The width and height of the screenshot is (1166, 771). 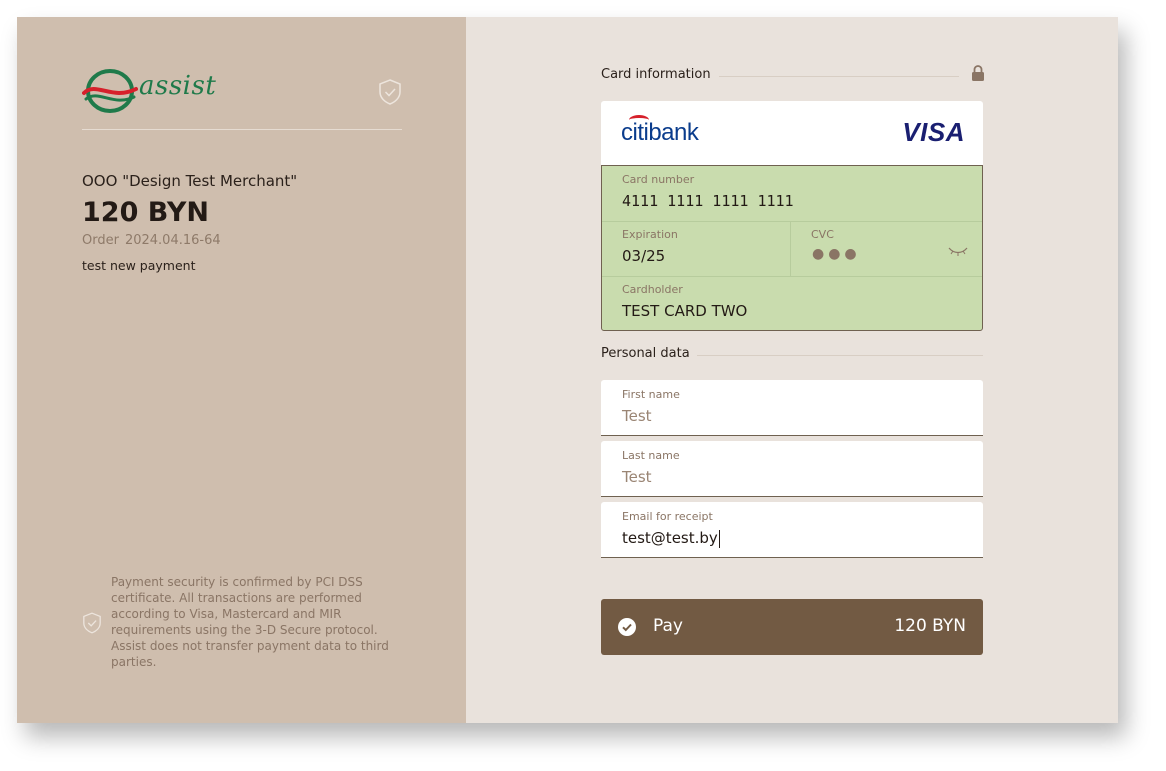 I want to click on order-amount: 120 BYN, so click(x=146, y=212).